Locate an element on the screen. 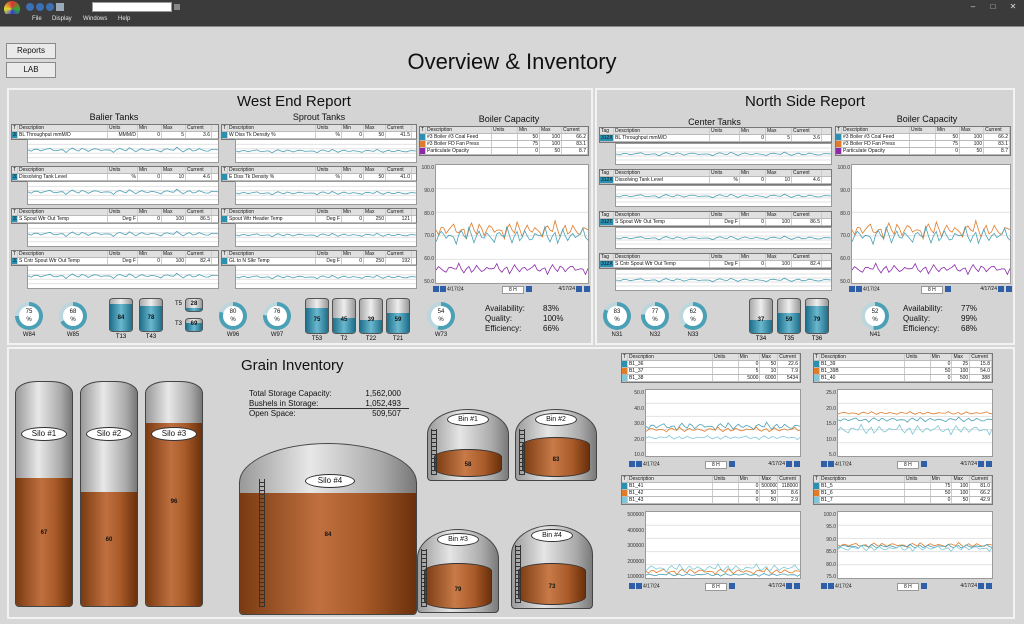 Image resolution: width=1024 pixels, height=624 pixels. table-row: 312X BL Throughput mmM/D 0 5 3.6 is located at coordinates (715, 138).